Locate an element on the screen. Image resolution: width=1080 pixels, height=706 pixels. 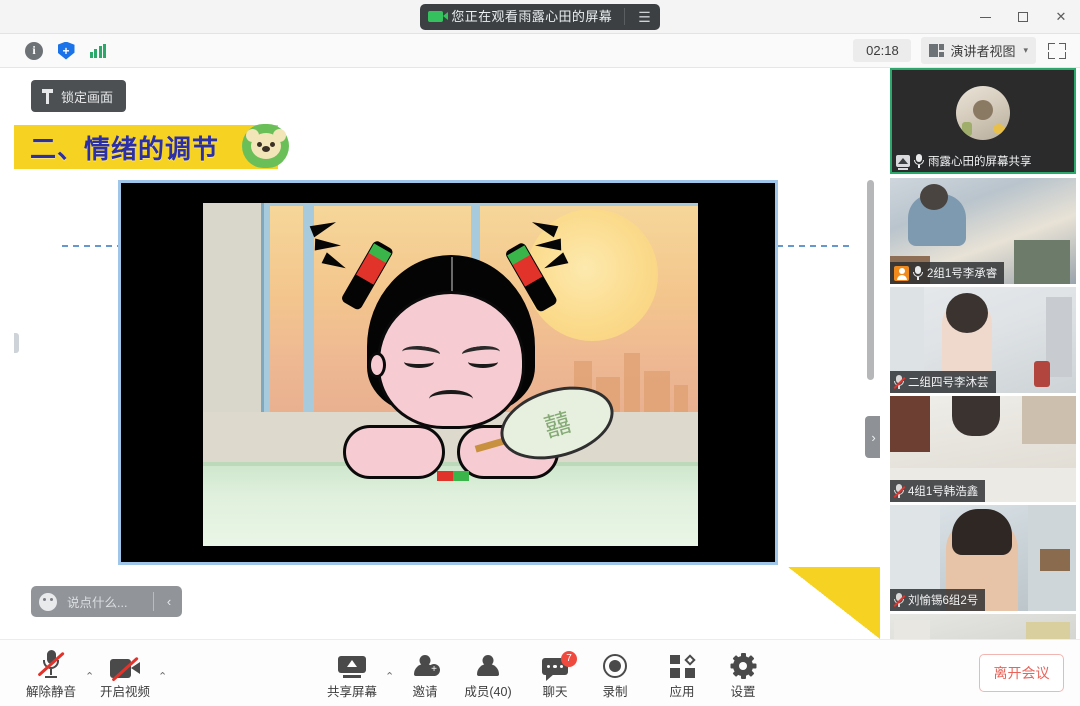
start-video-button: 开启视频 is located at coordinates (125, 674).